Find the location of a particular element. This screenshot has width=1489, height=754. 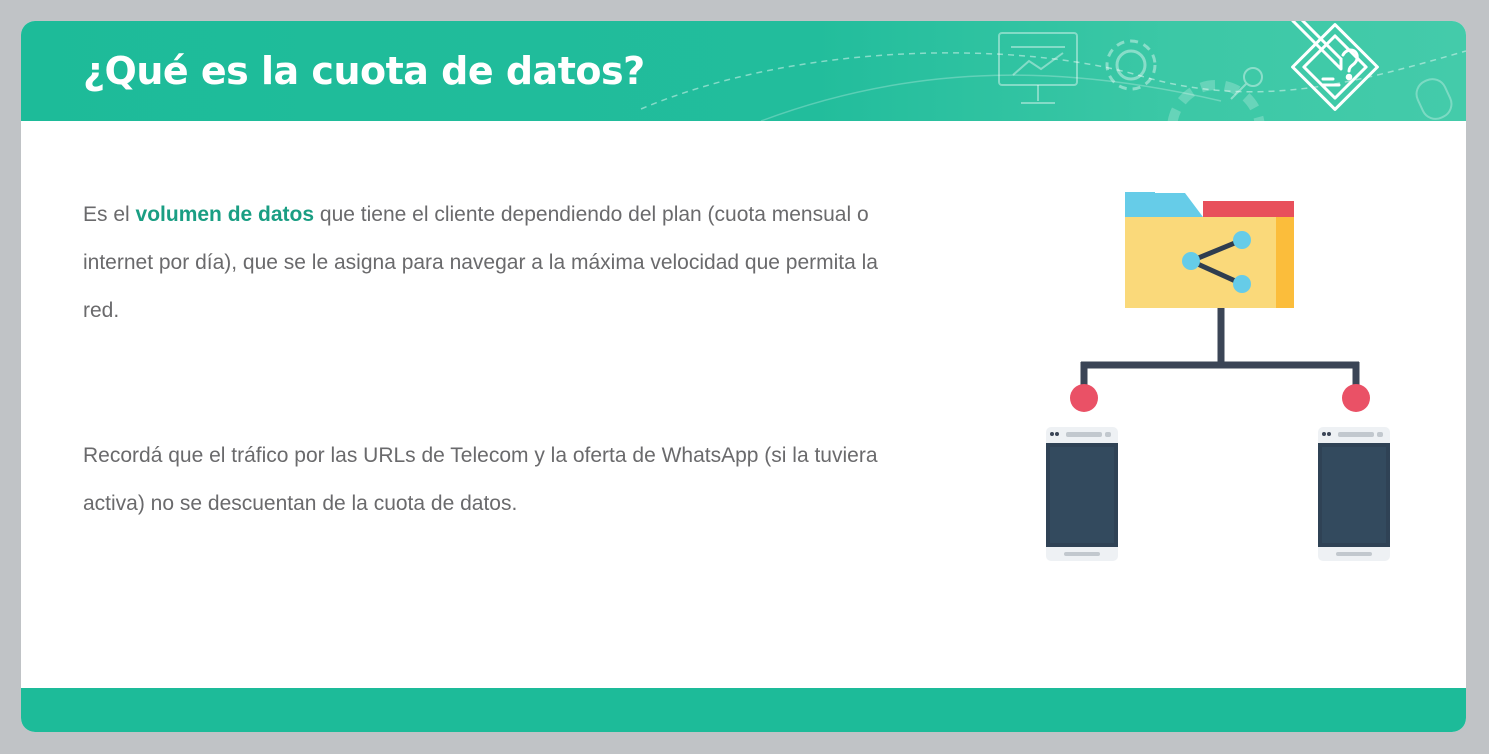

header-banner: ¿Qué es la cuota de datos? is located at coordinates (743, 71).